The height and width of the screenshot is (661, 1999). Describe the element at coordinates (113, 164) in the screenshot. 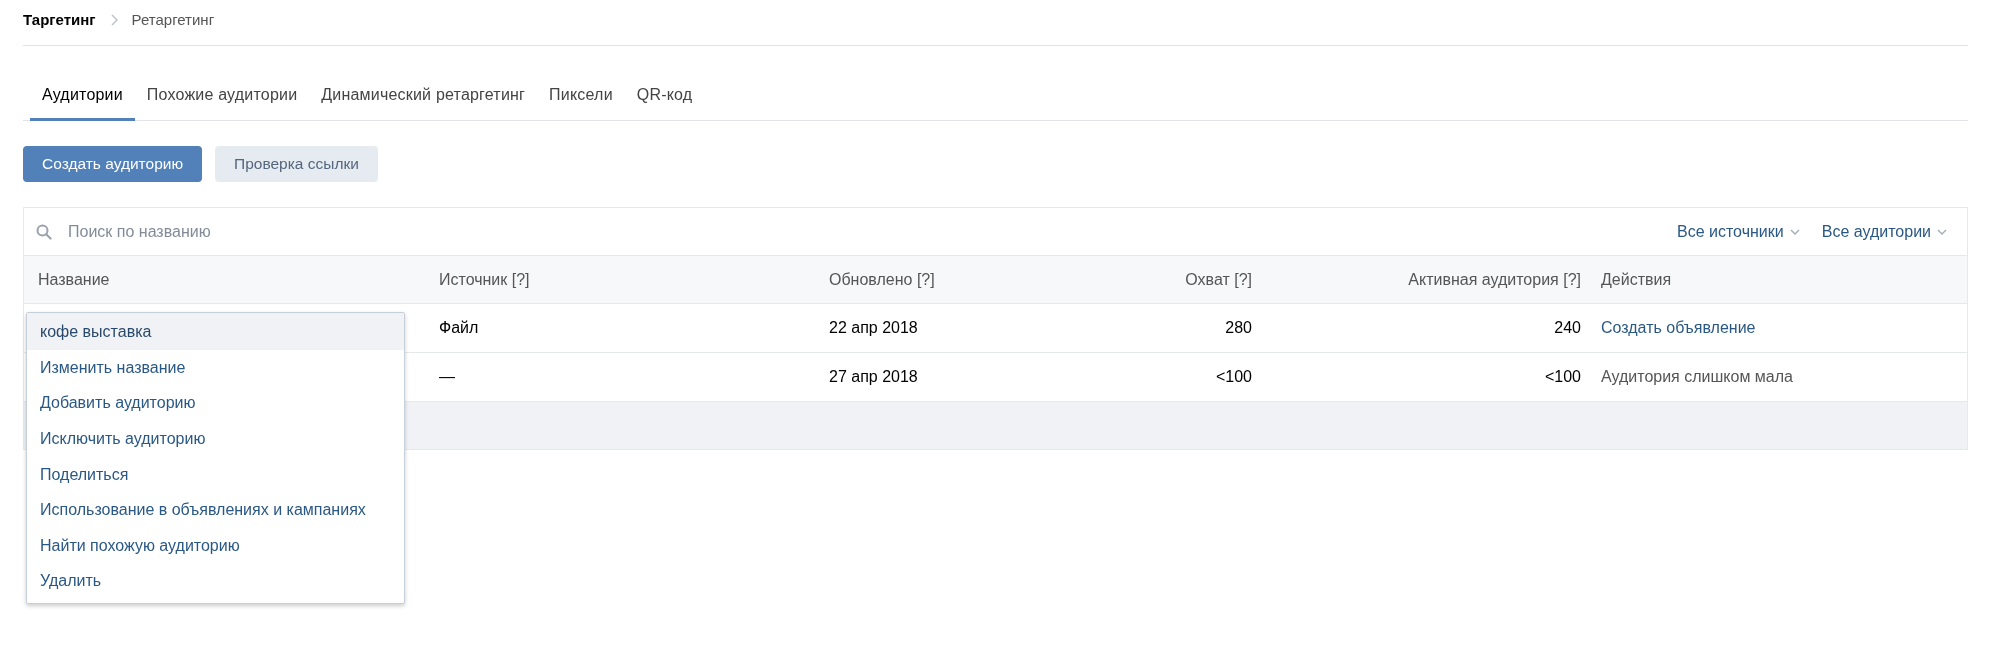

I see `create-audience-button: Создать аудиторию` at that location.